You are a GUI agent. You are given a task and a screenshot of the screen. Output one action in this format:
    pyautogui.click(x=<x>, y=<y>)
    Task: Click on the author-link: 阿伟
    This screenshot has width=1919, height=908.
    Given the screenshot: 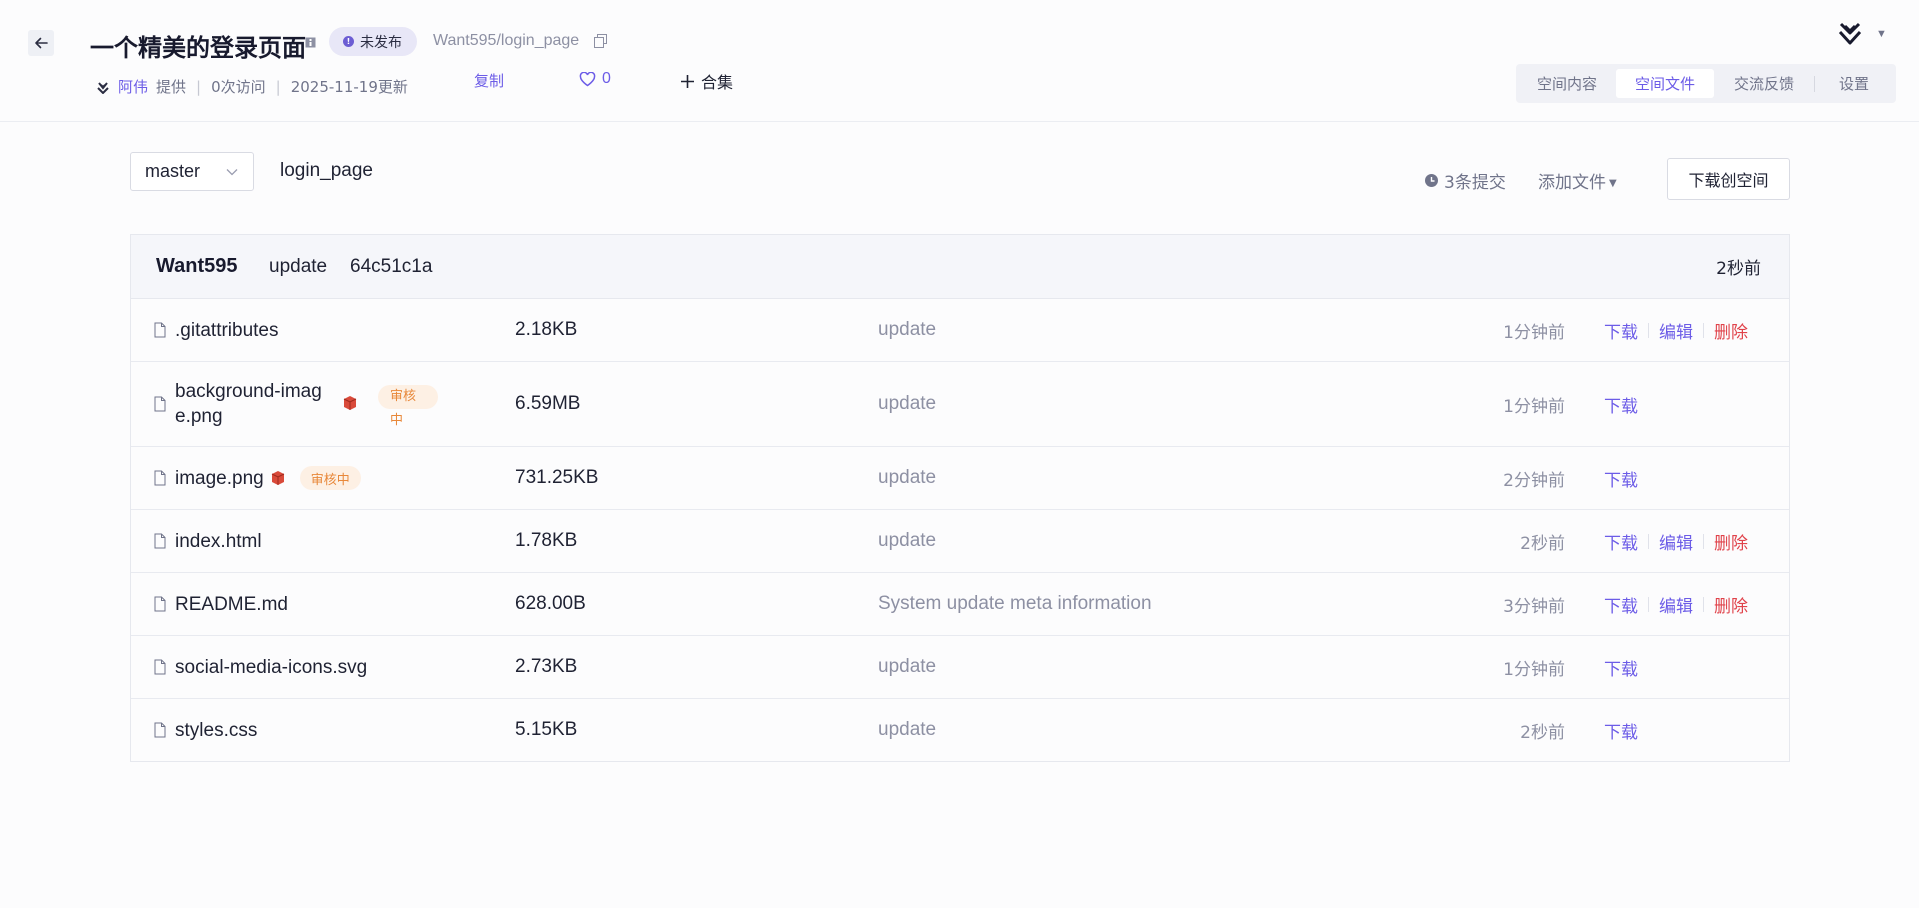 What is the action you would take?
    pyautogui.click(x=133, y=86)
    